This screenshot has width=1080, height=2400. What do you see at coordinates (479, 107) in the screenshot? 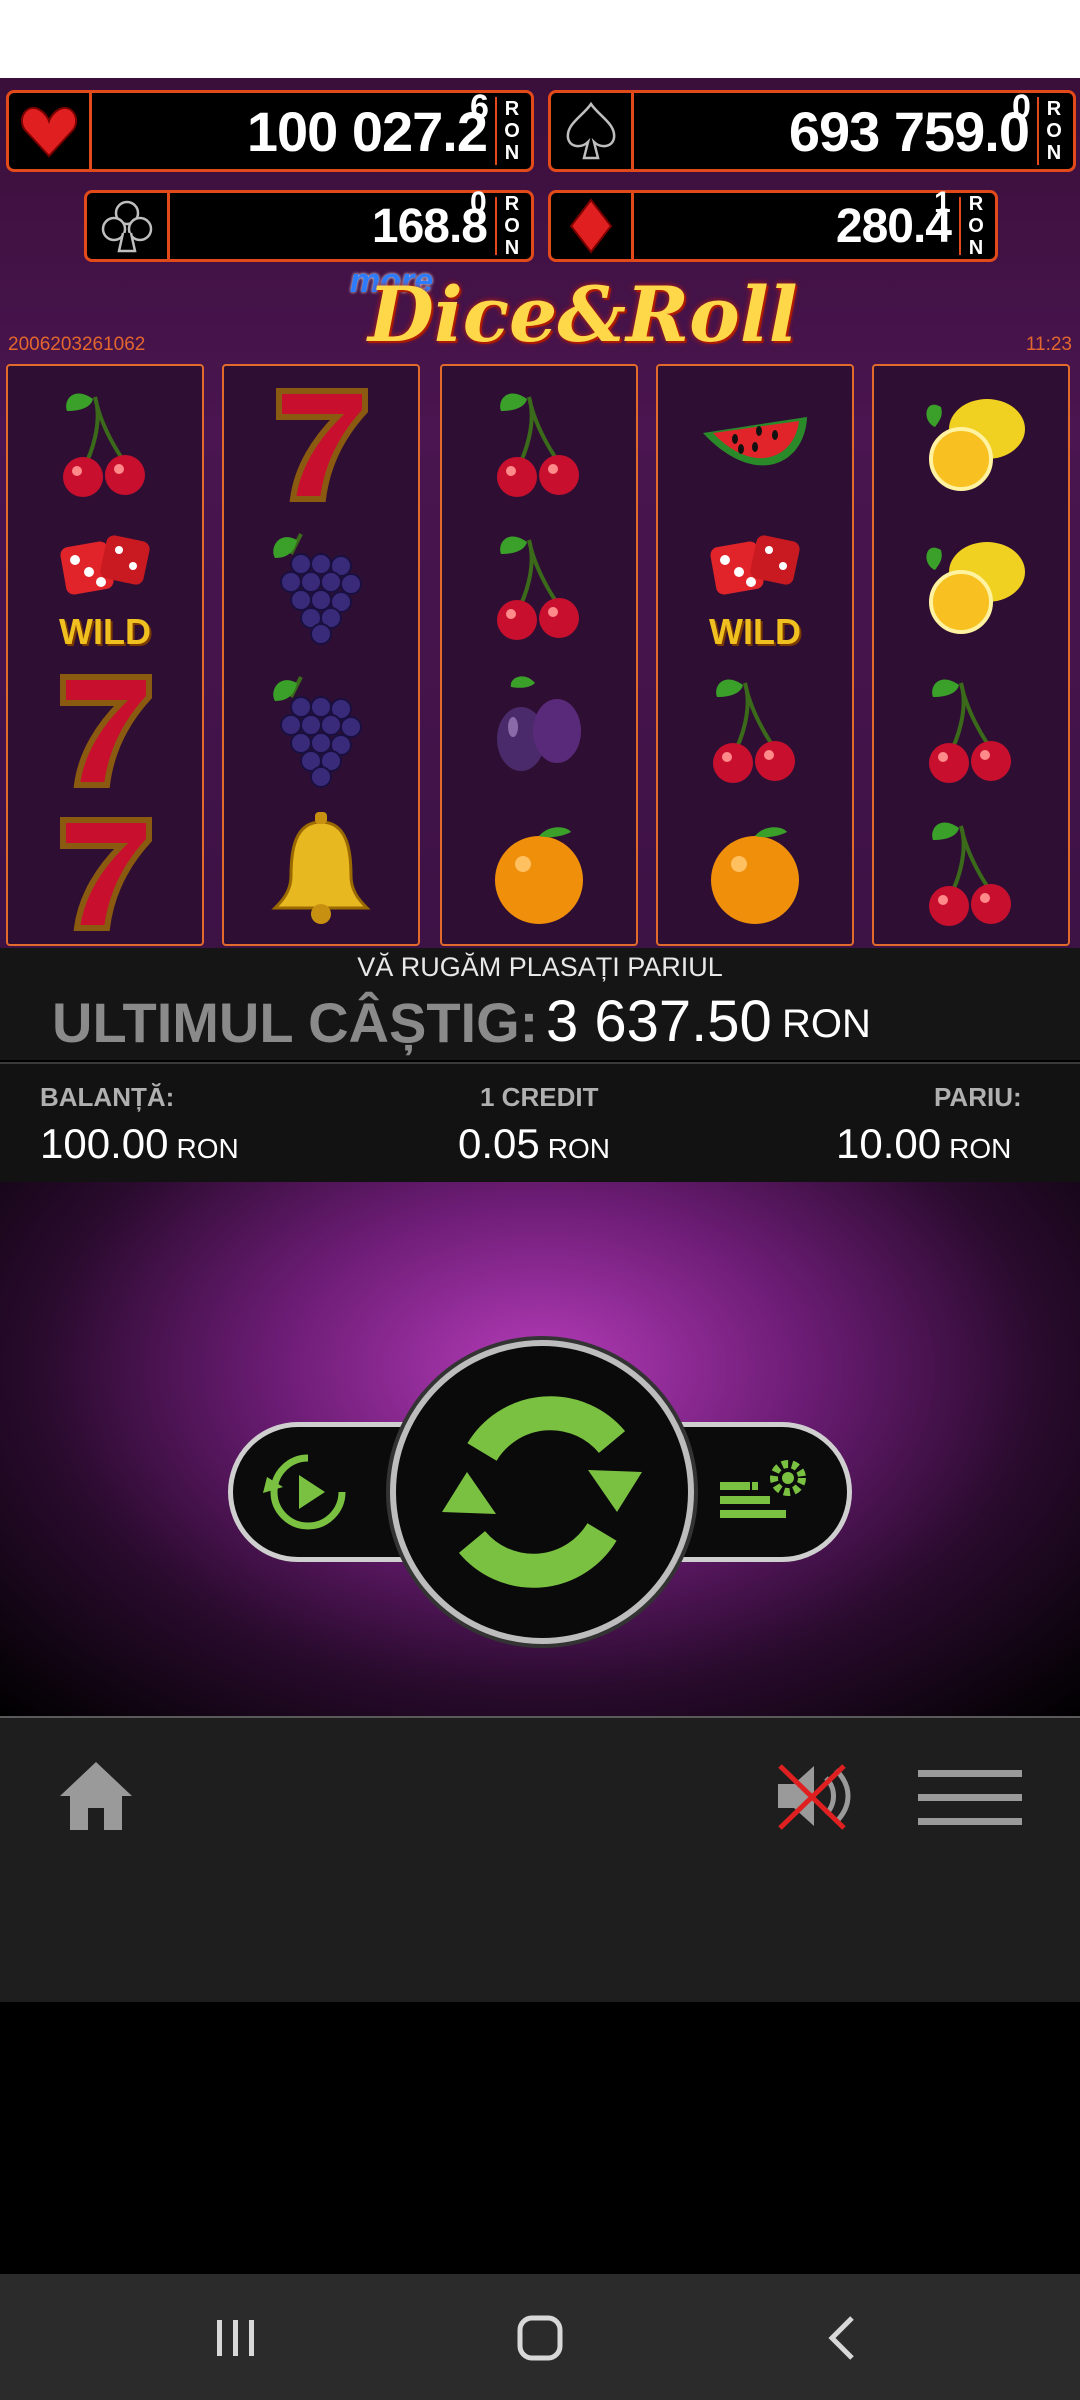
I see `jackpot-rolling-digit: 6` at bounding box center [479, 107].